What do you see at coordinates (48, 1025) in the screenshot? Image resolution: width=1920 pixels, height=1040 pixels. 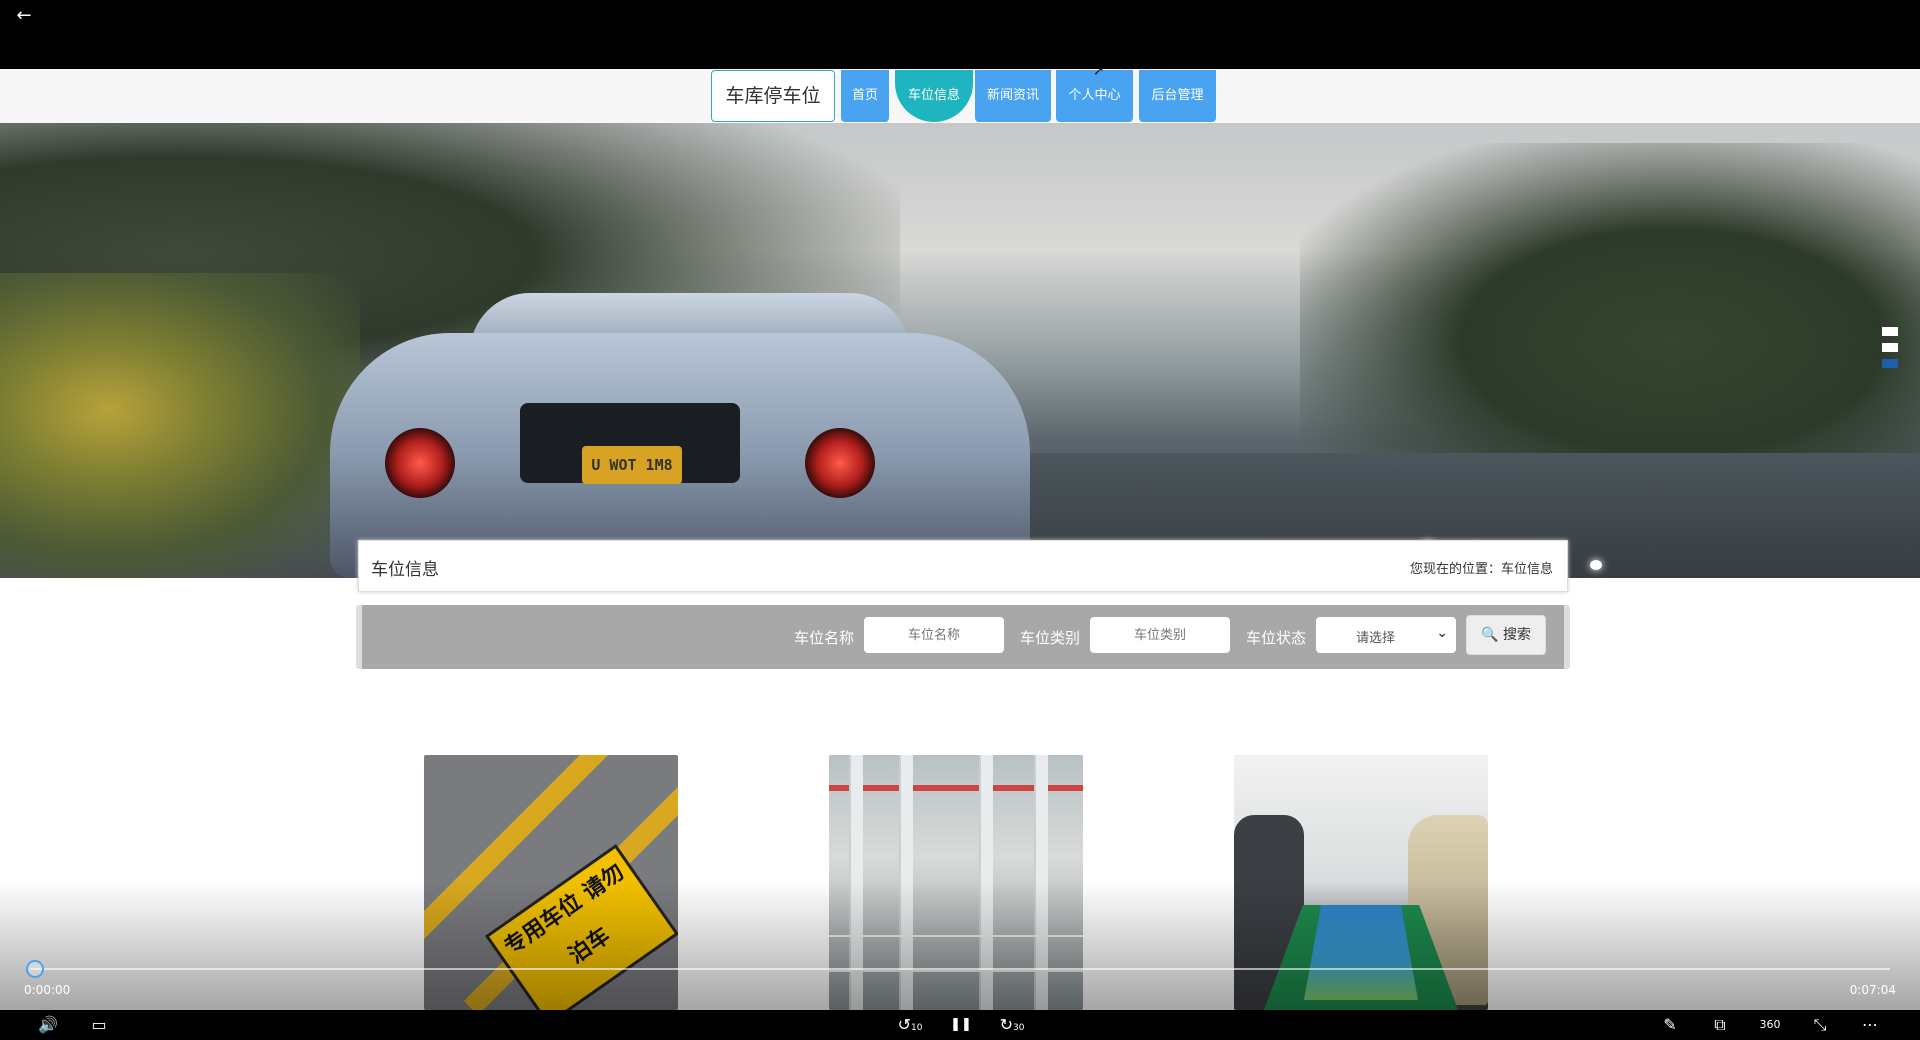 I see `volume-icon: 🔊` at bounding box center [48, 1025].